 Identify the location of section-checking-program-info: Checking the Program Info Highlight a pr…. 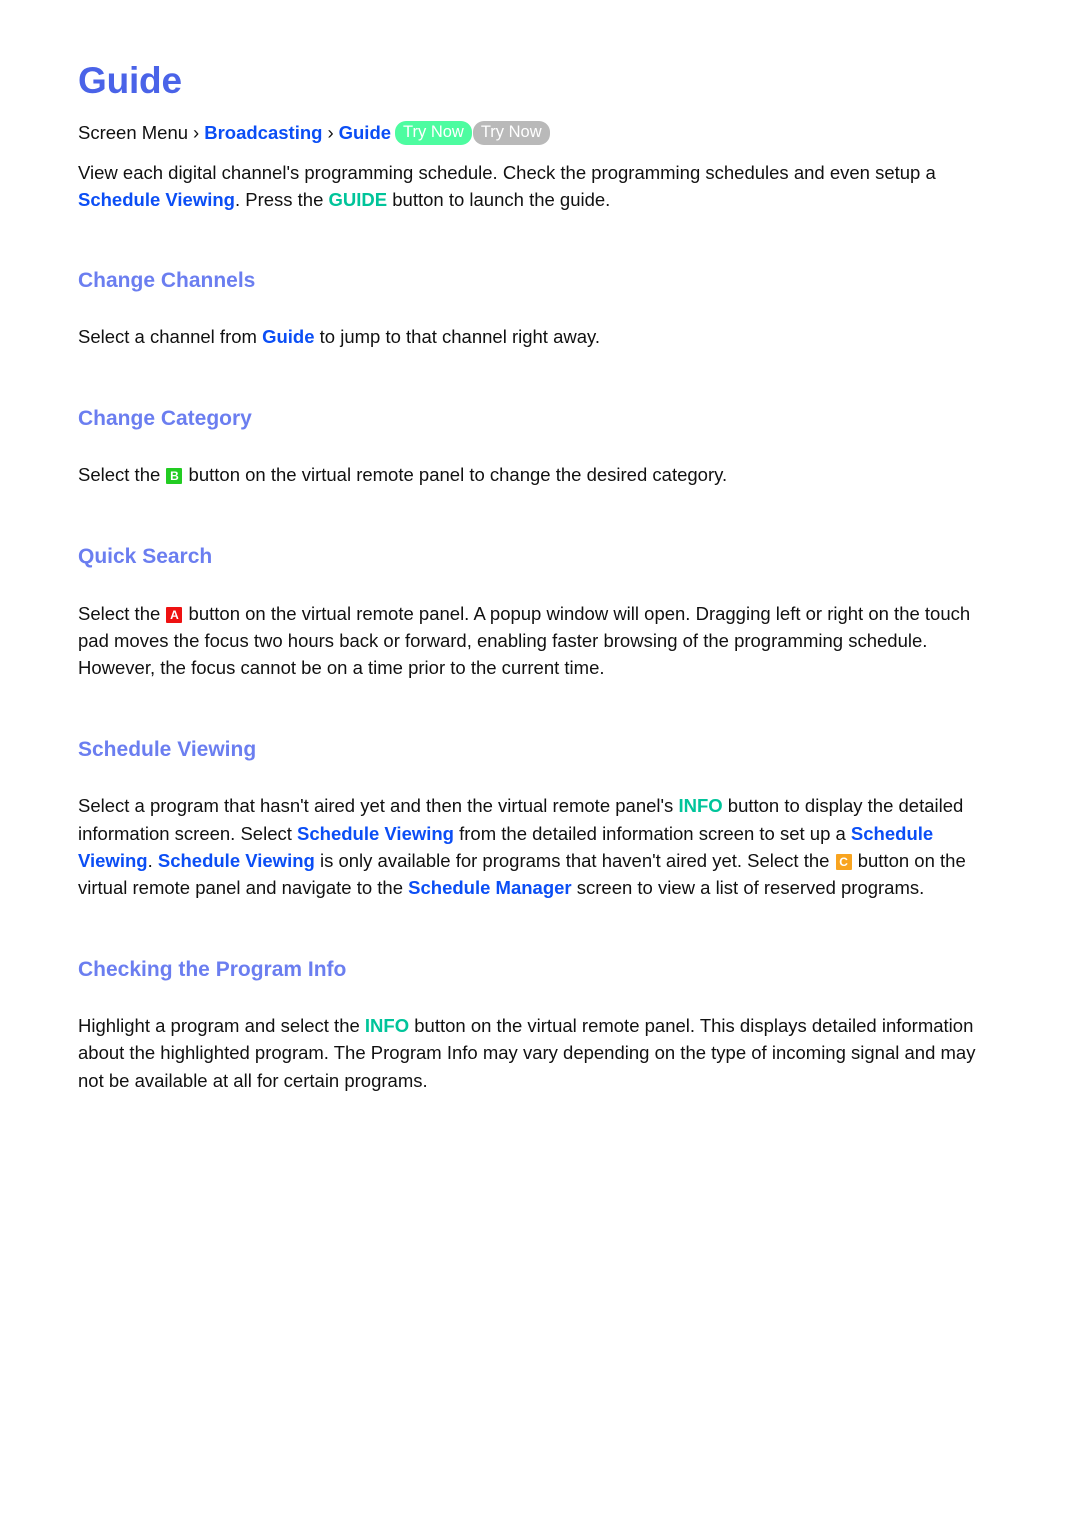
(536, 1025).